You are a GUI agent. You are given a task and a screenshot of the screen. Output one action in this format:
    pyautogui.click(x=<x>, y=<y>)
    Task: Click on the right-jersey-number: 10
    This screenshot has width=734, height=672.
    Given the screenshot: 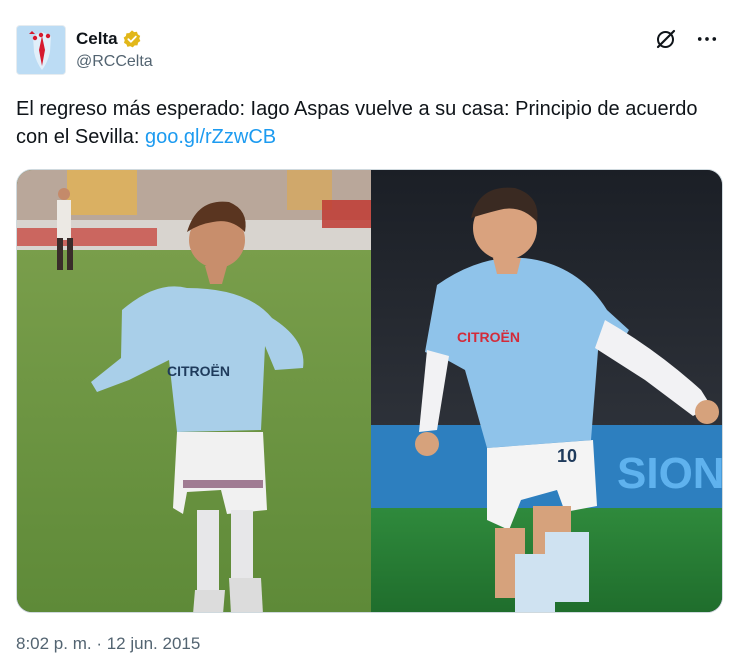 What is the action you would take?
    pyautogui.click(x=567, y=456)
    